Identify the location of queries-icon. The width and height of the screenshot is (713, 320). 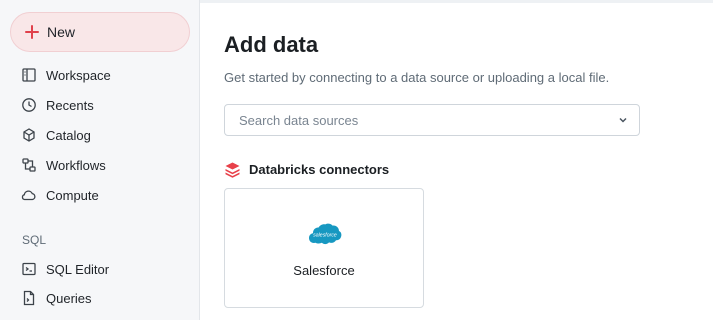
(28, 298).